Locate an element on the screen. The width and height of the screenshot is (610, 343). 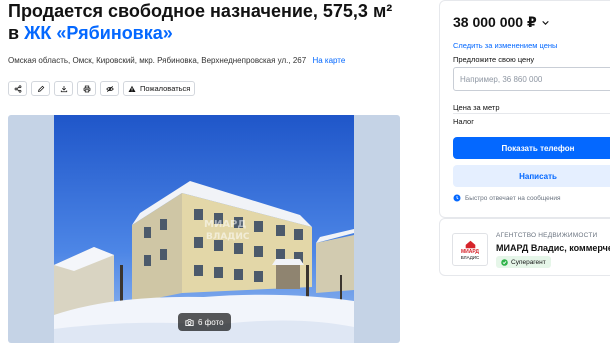
watch-price-link: Следить за изменением цены is located at coordinates (505, 45).